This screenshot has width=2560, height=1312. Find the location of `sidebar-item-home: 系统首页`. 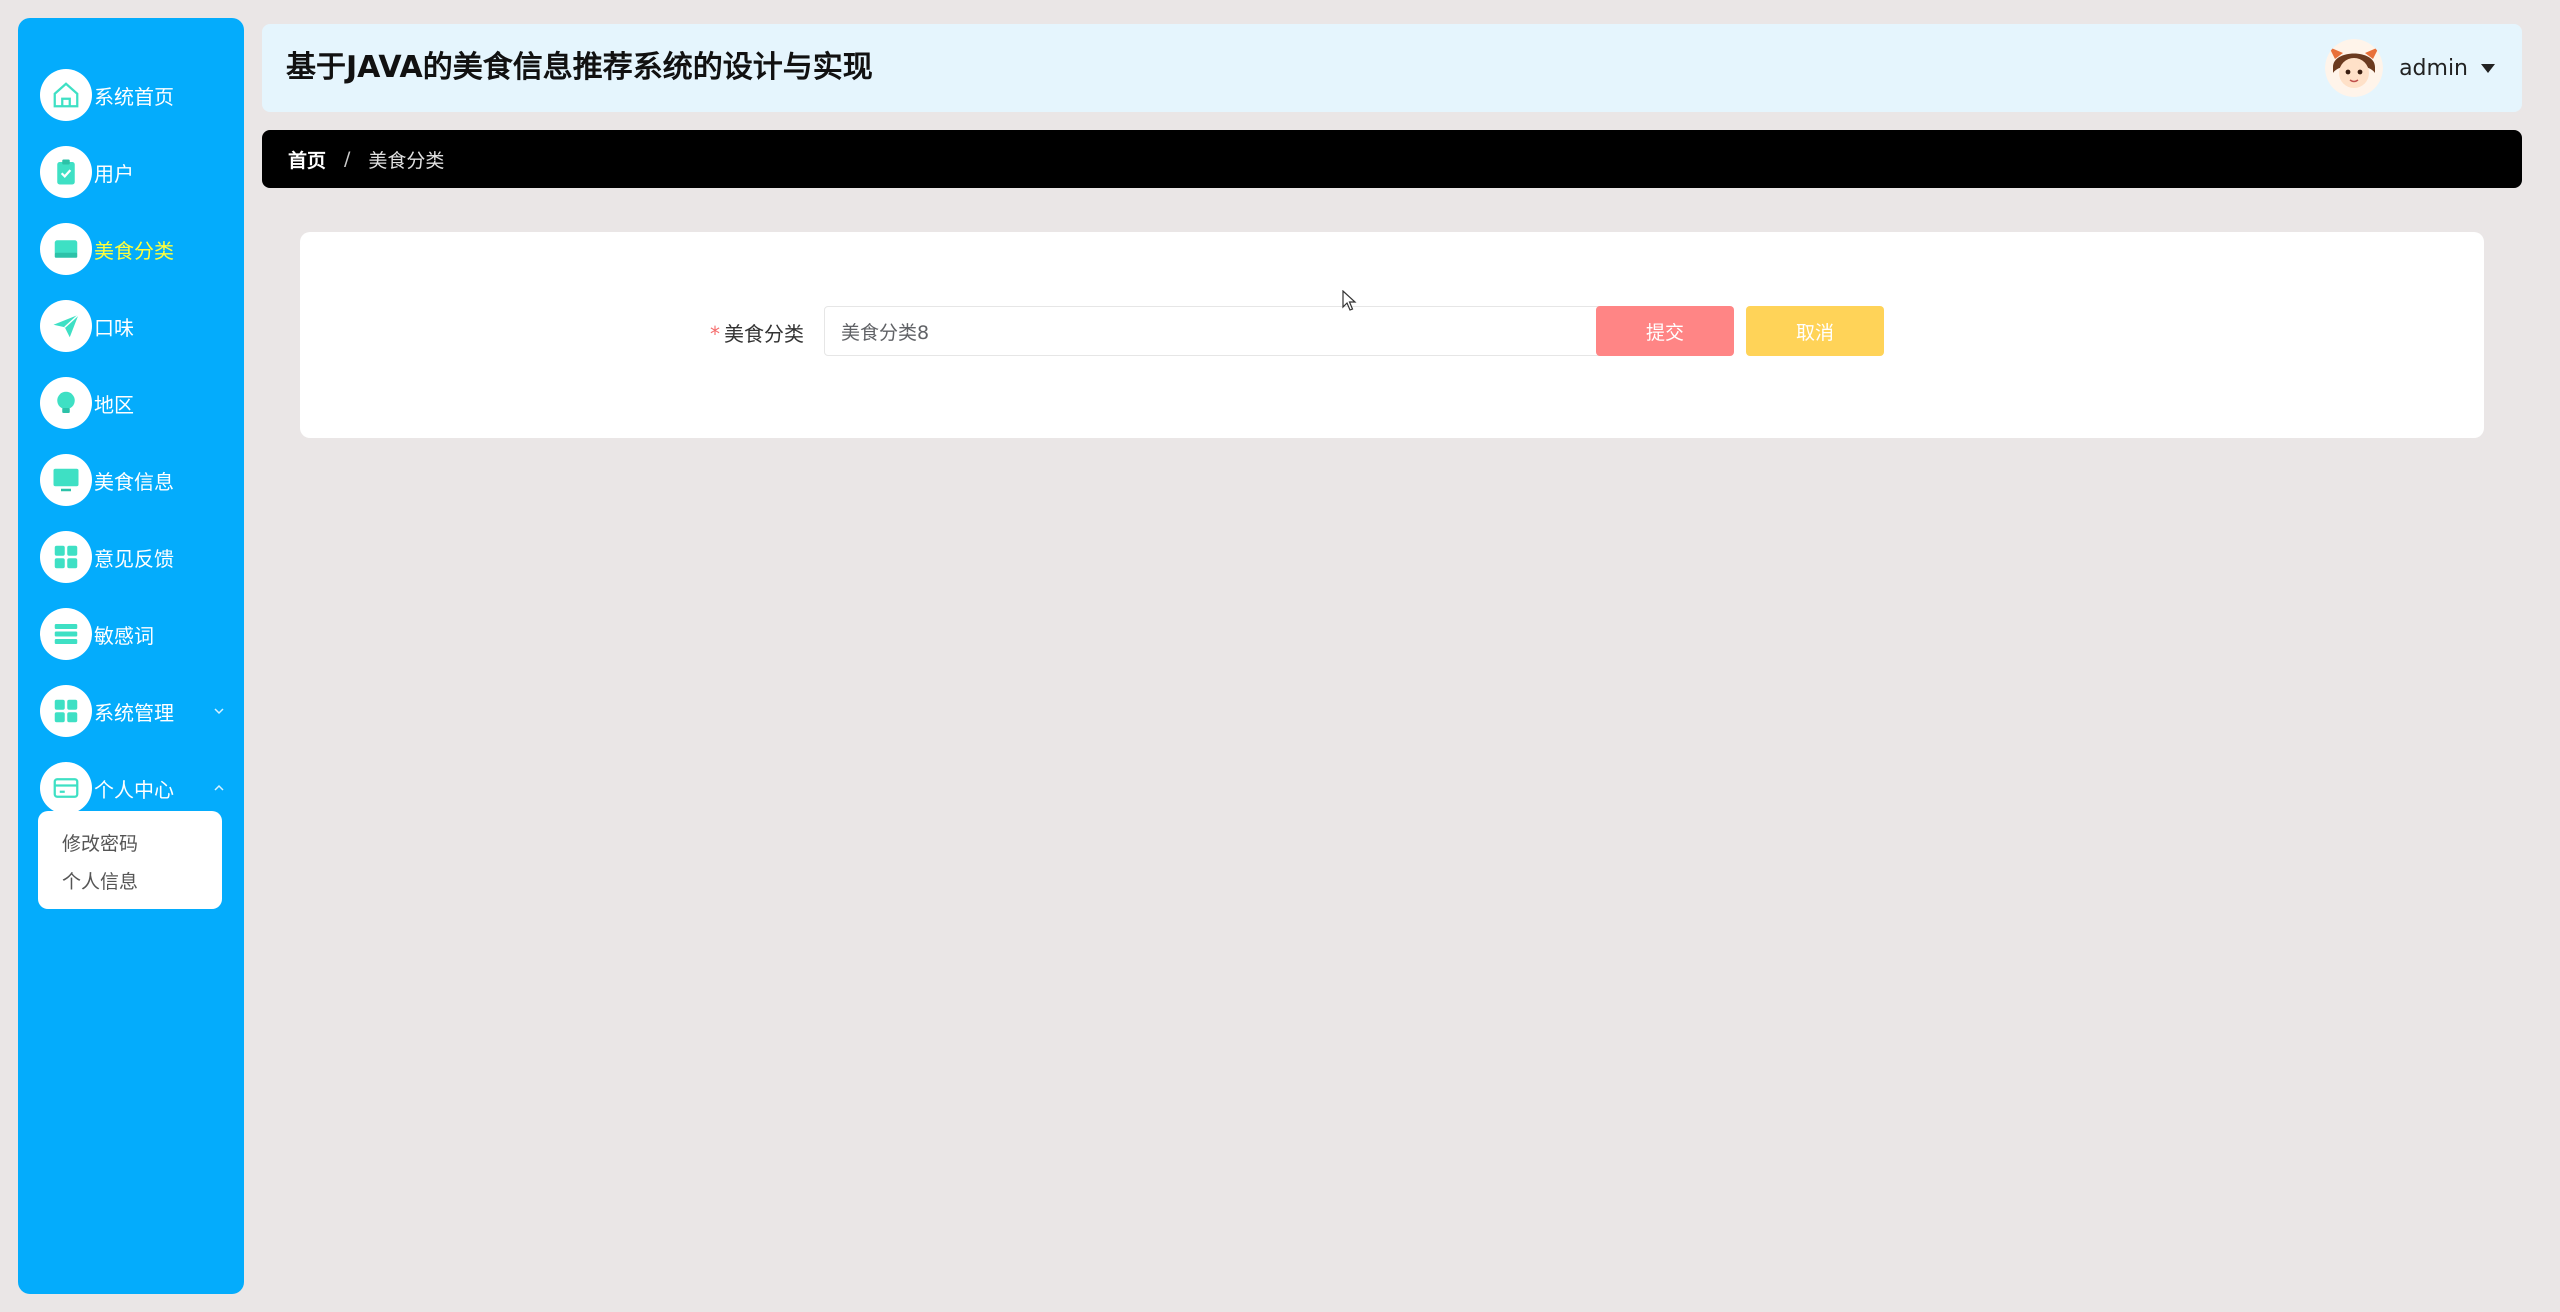

sidebar-item-home: 系统首页 is located at coordinates (142, 95).